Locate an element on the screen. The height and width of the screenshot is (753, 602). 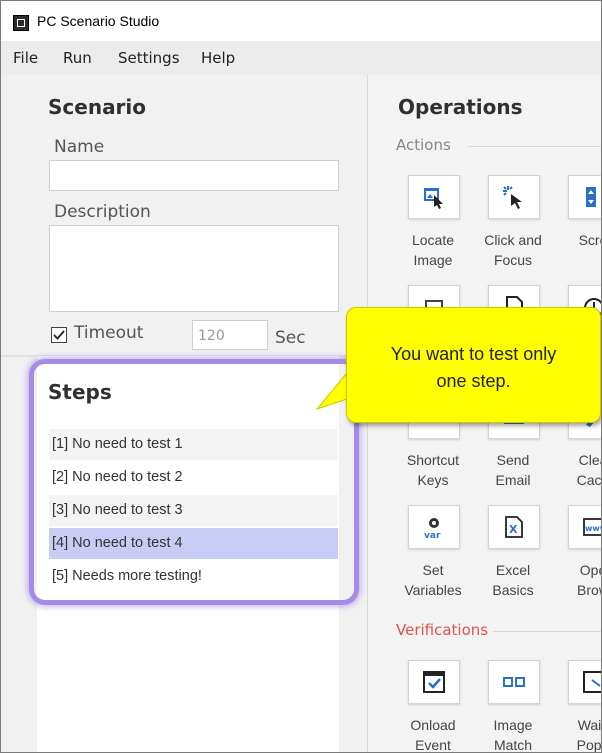
timeout-unit: Sec is located at coordinates (290, 338).